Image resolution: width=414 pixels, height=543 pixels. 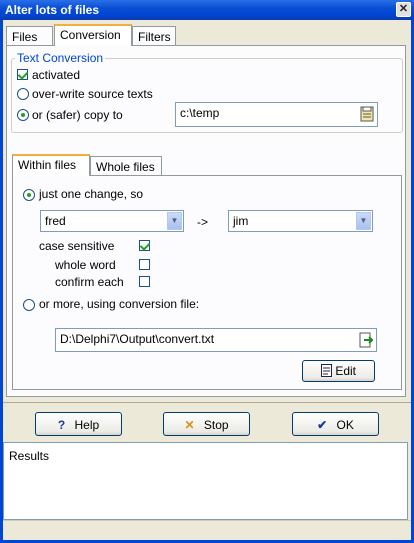 What do you see at coordinates (85, 265) in the screenshot?
I see `whole-word-label: whole word` at bounding box center [85, 265].